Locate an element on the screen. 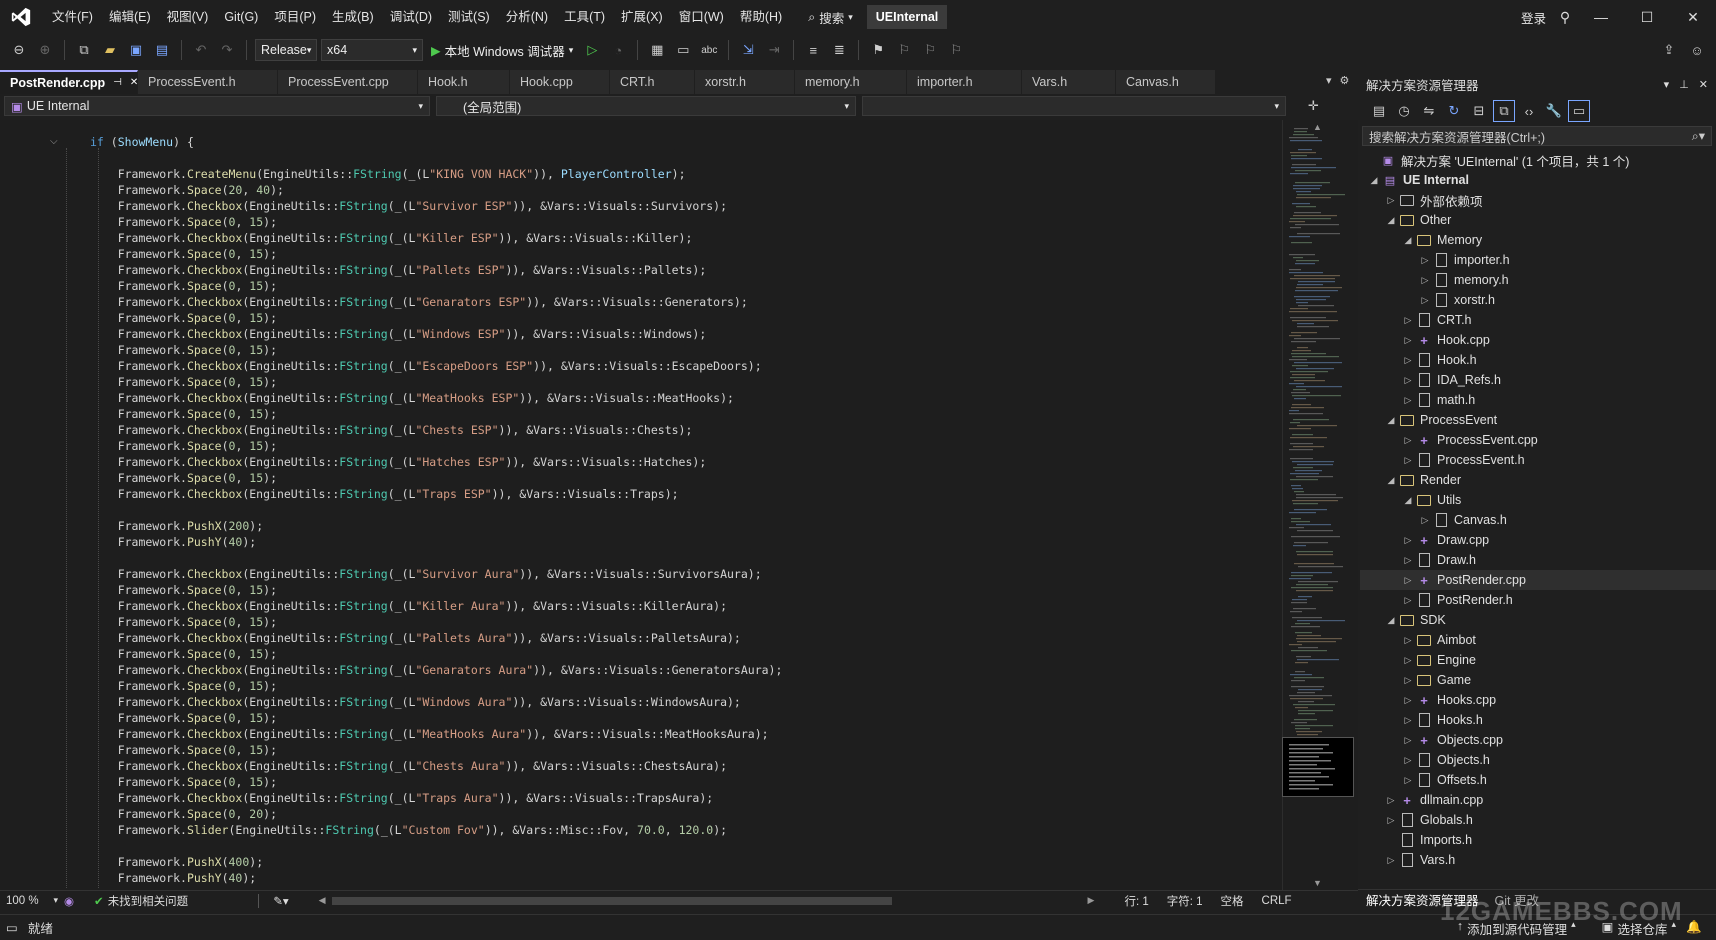  tree-item: ▷ 外部依赖项 is located at coordinates (1538, 200).